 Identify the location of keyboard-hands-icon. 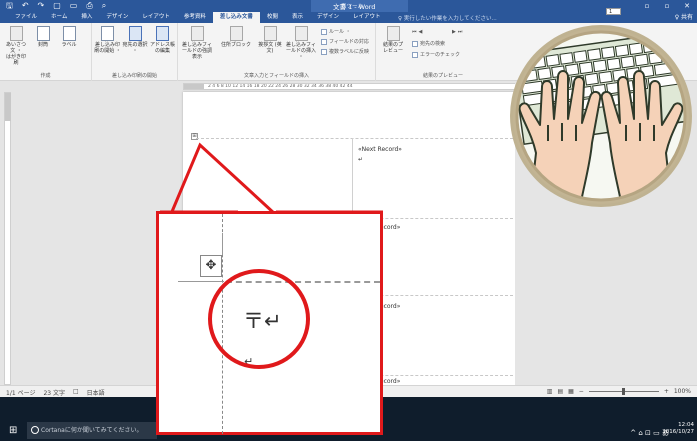
(601, 116).